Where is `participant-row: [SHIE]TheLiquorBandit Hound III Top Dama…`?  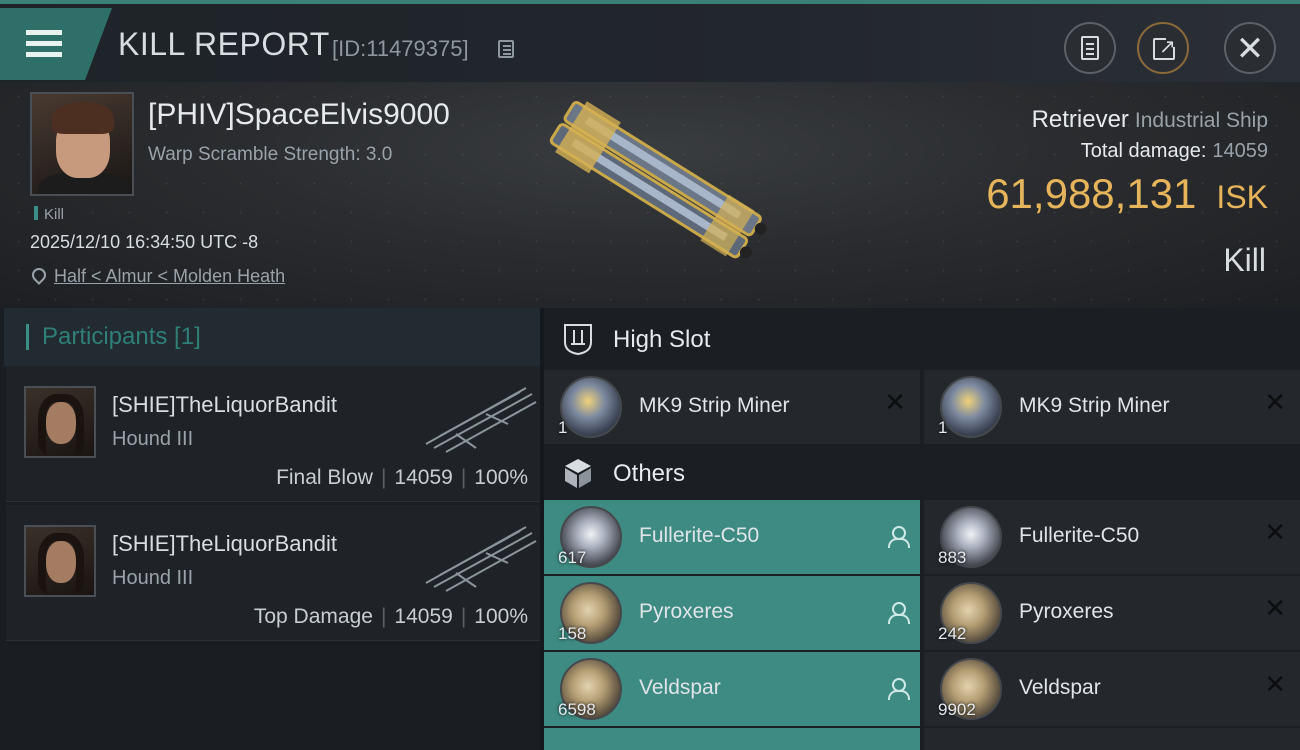
participant-row: [SHIE]TheLiquorBandit Hound III Top Dama… is located at coordinates (273, 573).